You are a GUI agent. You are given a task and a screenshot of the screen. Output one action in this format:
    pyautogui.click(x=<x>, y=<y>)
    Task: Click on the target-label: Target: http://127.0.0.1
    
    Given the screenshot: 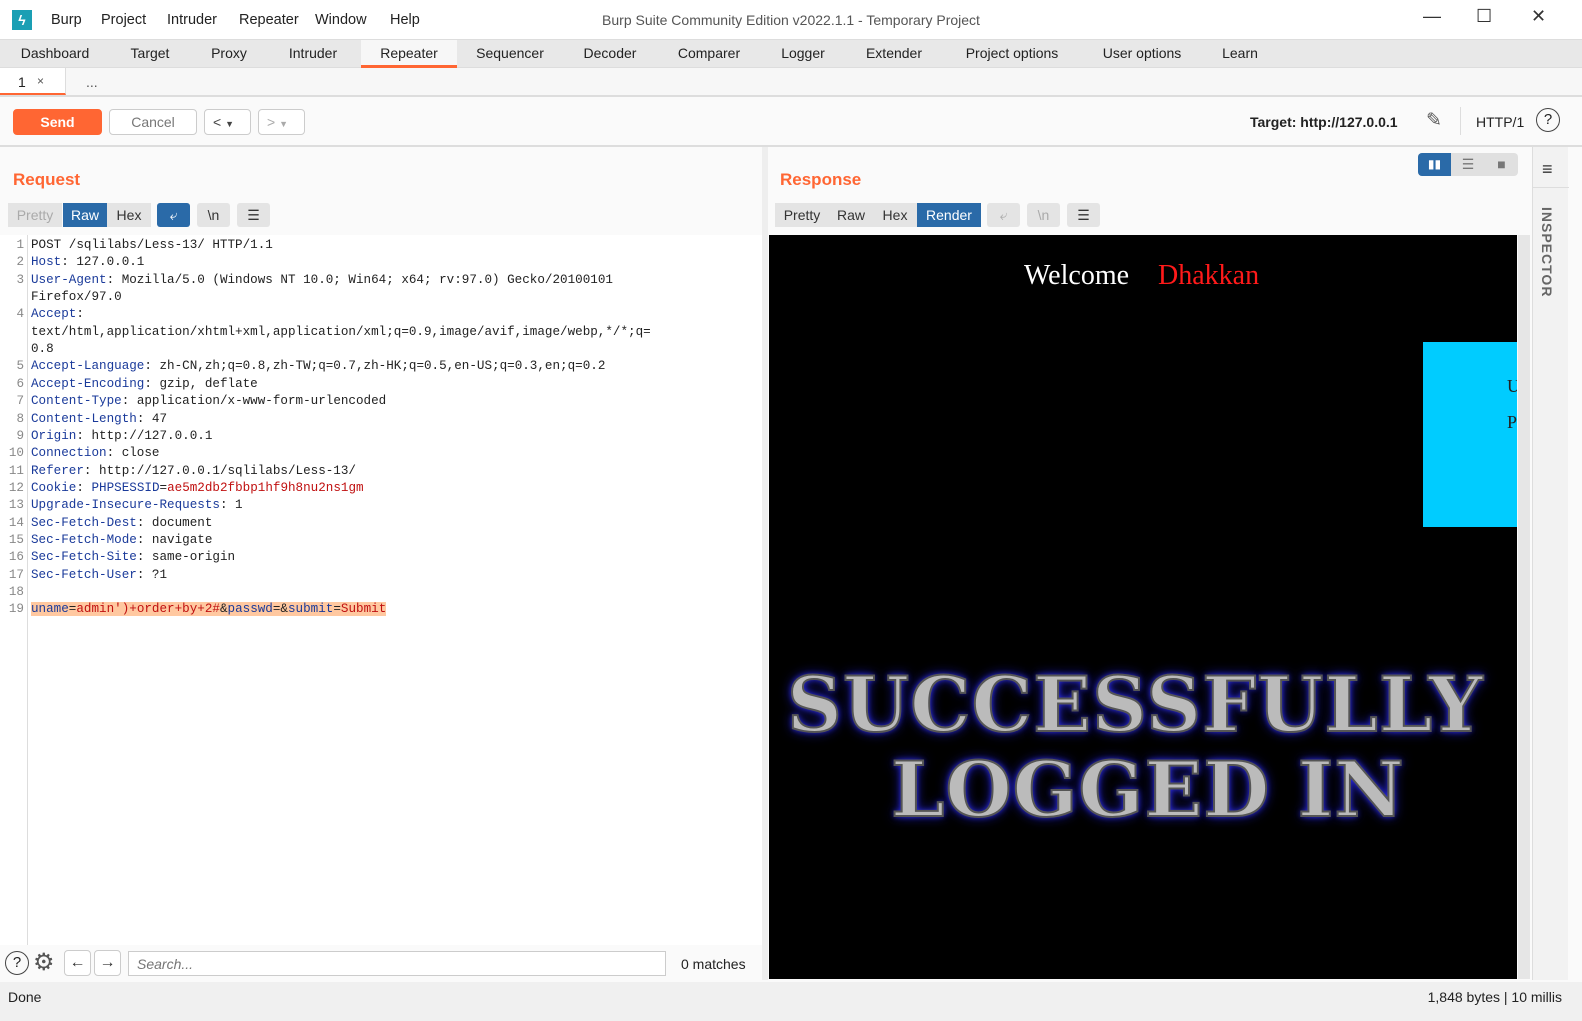 What is the action you would take?
    pyautogui.click(x=1324, y=122)
    